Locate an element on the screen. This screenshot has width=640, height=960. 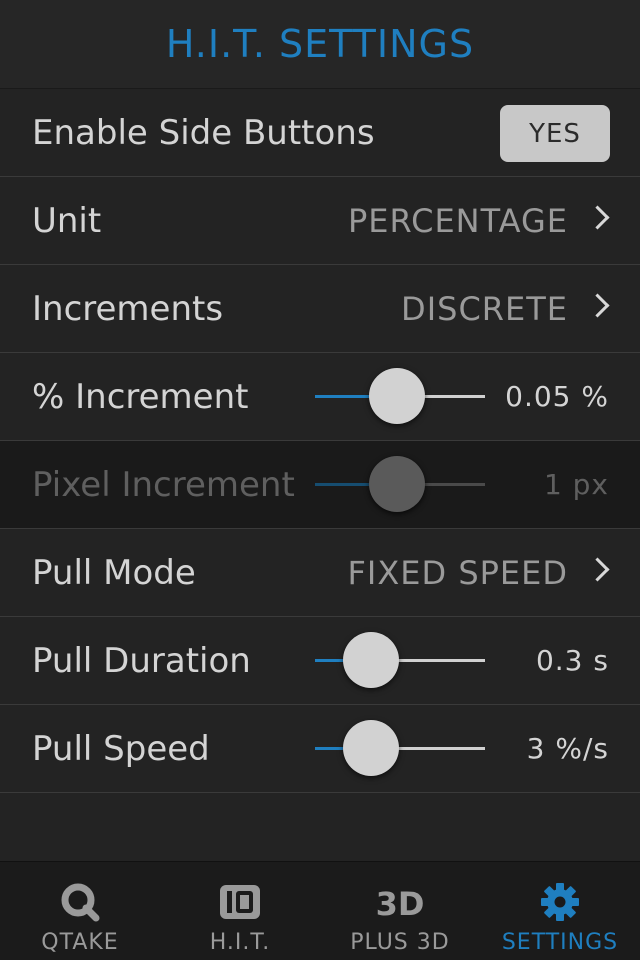
row-increments: Increments DISCRETE is located at coordinates (320, 309).